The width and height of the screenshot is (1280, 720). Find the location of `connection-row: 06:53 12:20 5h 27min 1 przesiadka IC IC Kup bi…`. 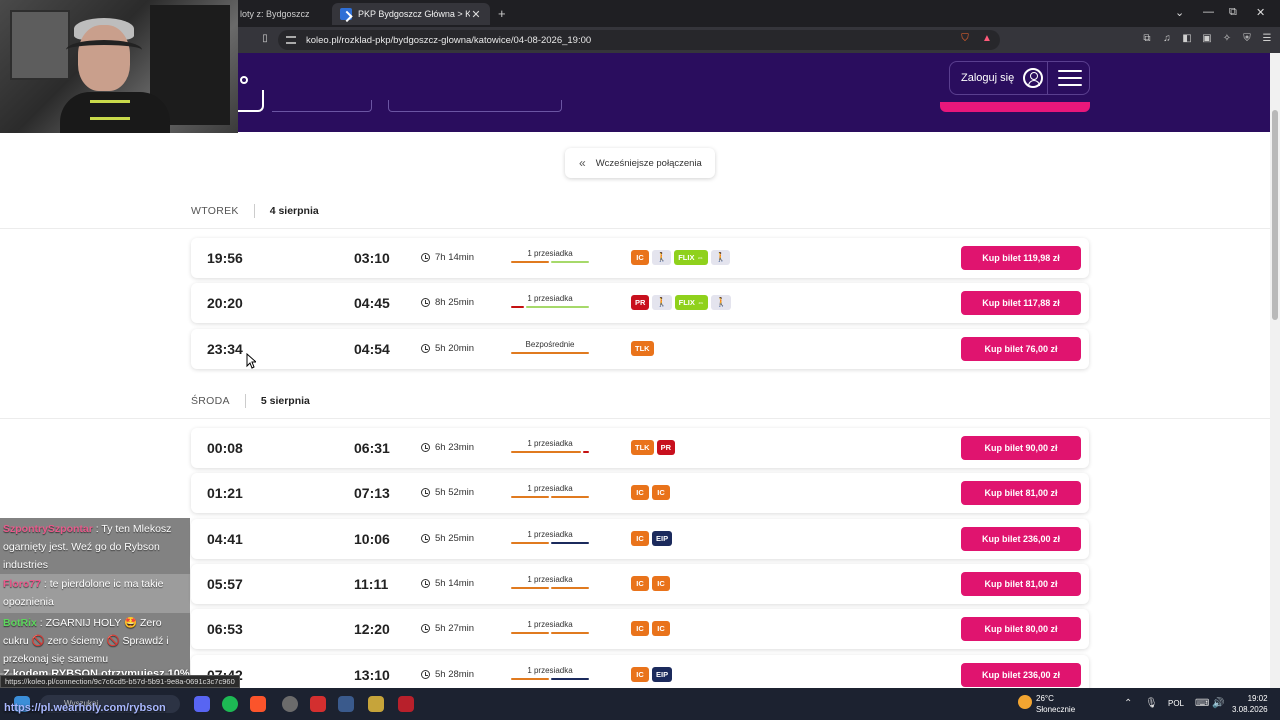

connection-row: 06:53 12:20 5h 27min 1 przesiadka IC IC Kup bi… is located at coordinates (640, 629).